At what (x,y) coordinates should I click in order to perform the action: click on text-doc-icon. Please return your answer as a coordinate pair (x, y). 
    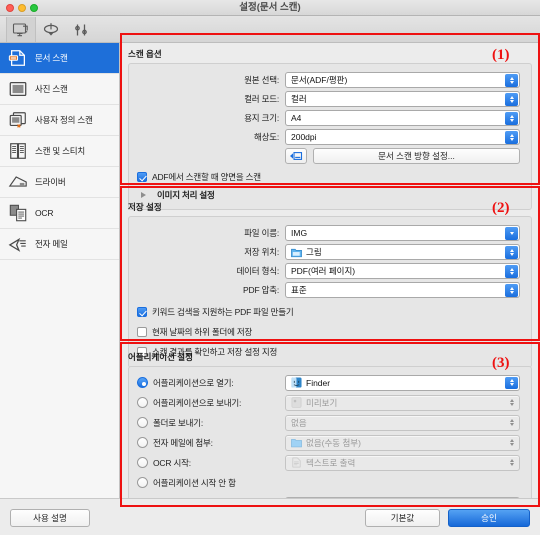
    Looking at the image, I should click on (296, 462).